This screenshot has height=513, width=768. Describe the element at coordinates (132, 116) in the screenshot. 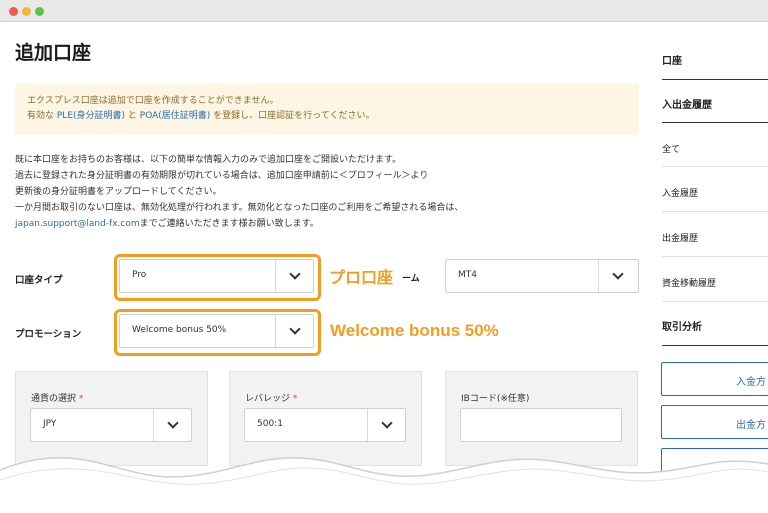

I see `notice-line-2-mid: と` at that location.